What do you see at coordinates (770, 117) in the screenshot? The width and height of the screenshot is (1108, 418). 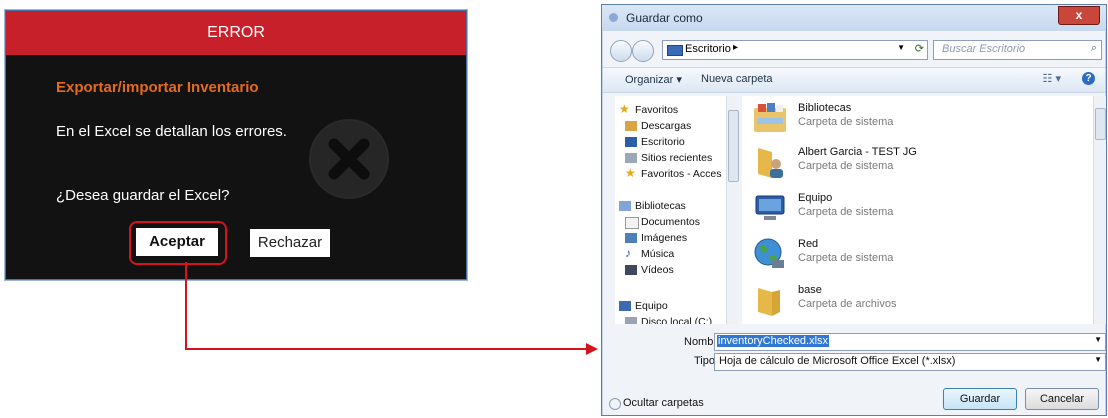 I see `libraries-folder-icon` at bounding box center [770, 117].